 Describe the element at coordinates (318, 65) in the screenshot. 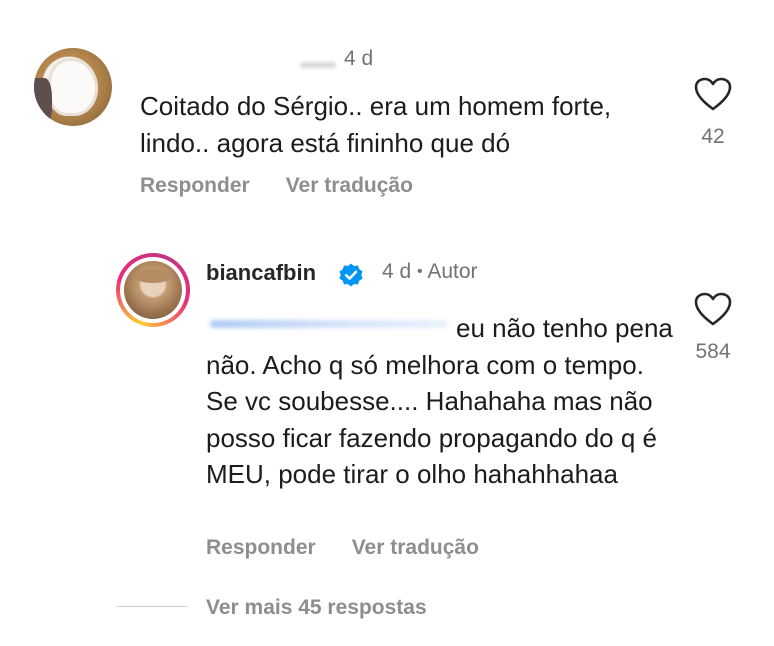

I see `commenter-username-redacted` at that location.